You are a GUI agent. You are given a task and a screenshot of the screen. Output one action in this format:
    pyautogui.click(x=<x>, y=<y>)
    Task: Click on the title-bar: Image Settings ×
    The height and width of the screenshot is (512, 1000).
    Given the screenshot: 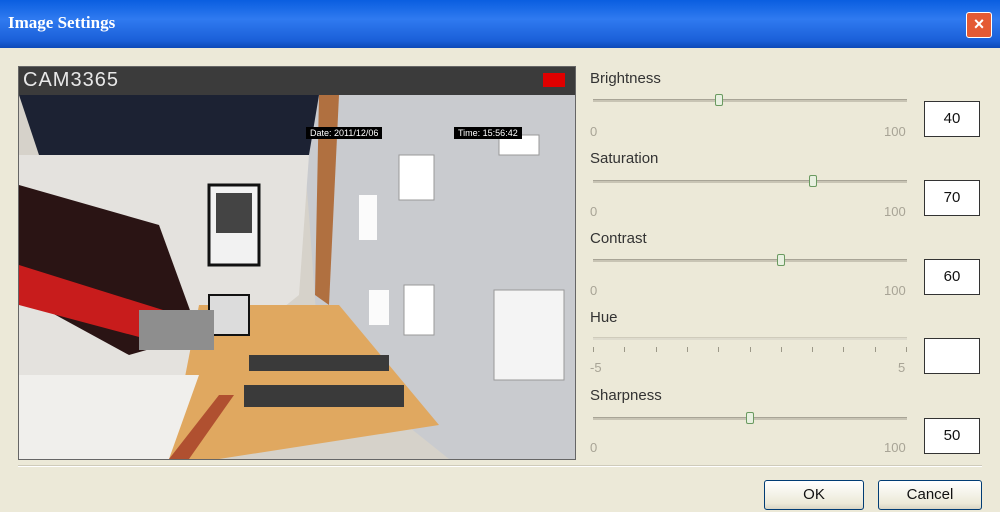 What is the action you would take?
    pyautogui.click(x=500, y=24)
    